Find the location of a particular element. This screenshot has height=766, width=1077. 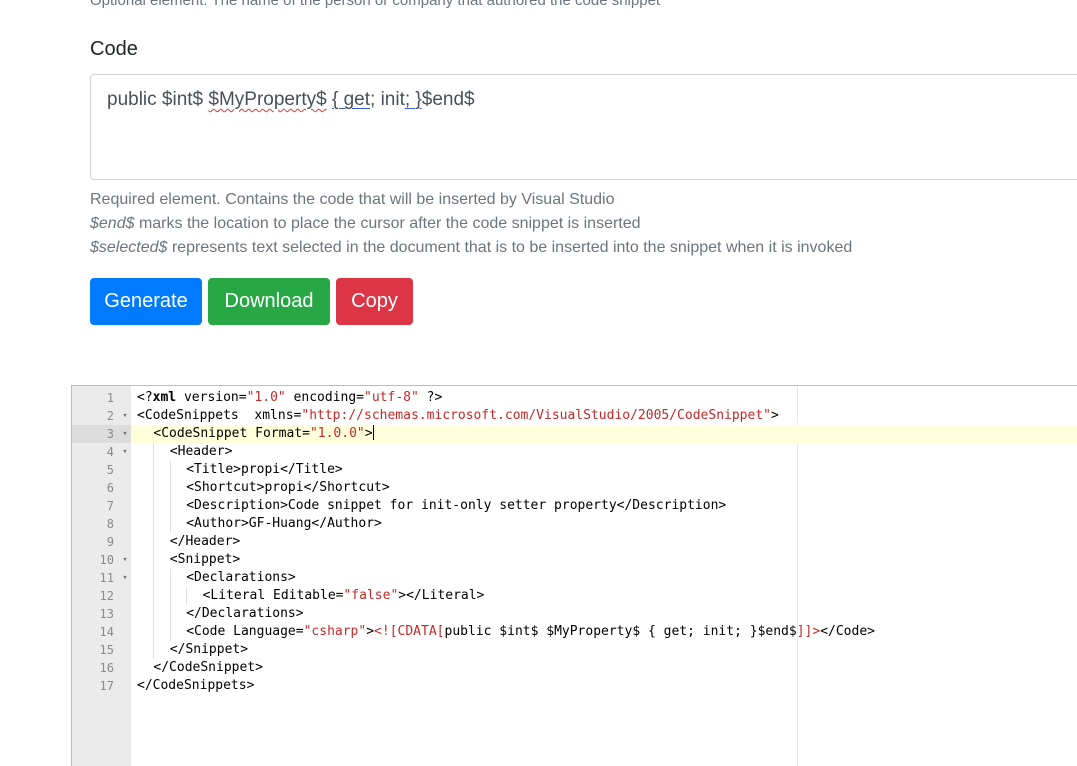

line-code: </Declarations> is located at coordinates (244, 614).